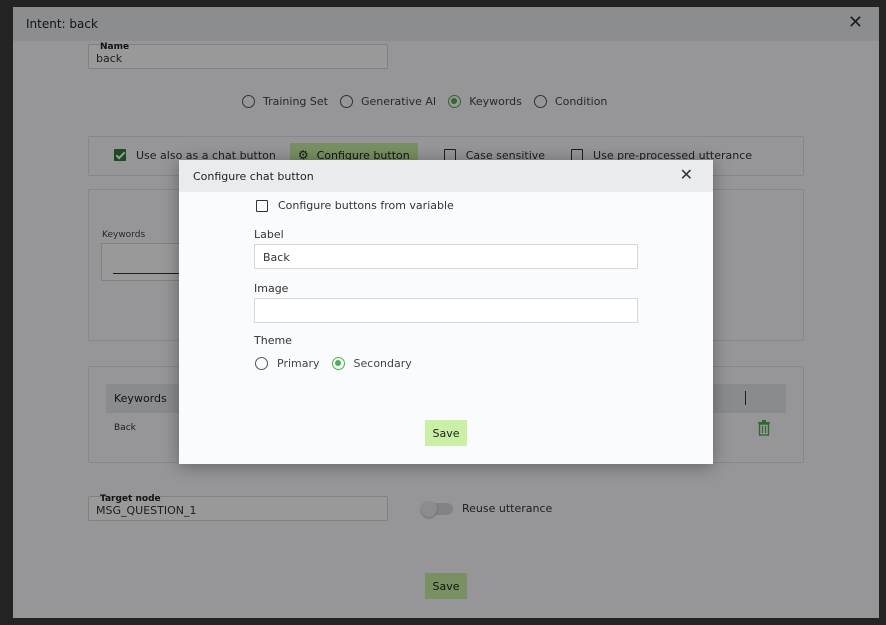 Image resolution: width=886 pixels, height=625 pixels. I want to click on close-icon: ✕, so click(686, 175).